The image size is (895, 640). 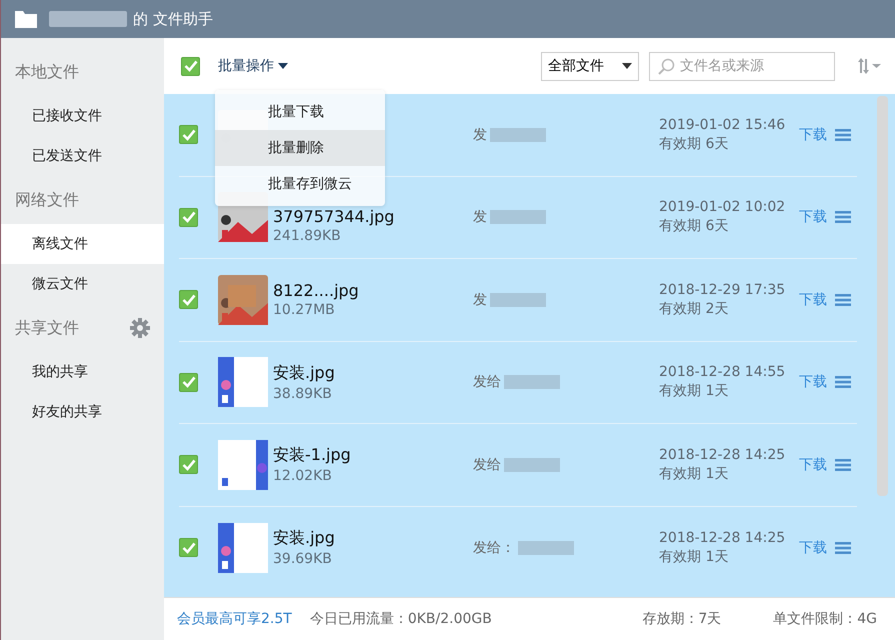 What do you see at coordinates (82, 412) in the screenshot?
I see `sidebar-item: 好友的共享` at bounding box center [82, 412].